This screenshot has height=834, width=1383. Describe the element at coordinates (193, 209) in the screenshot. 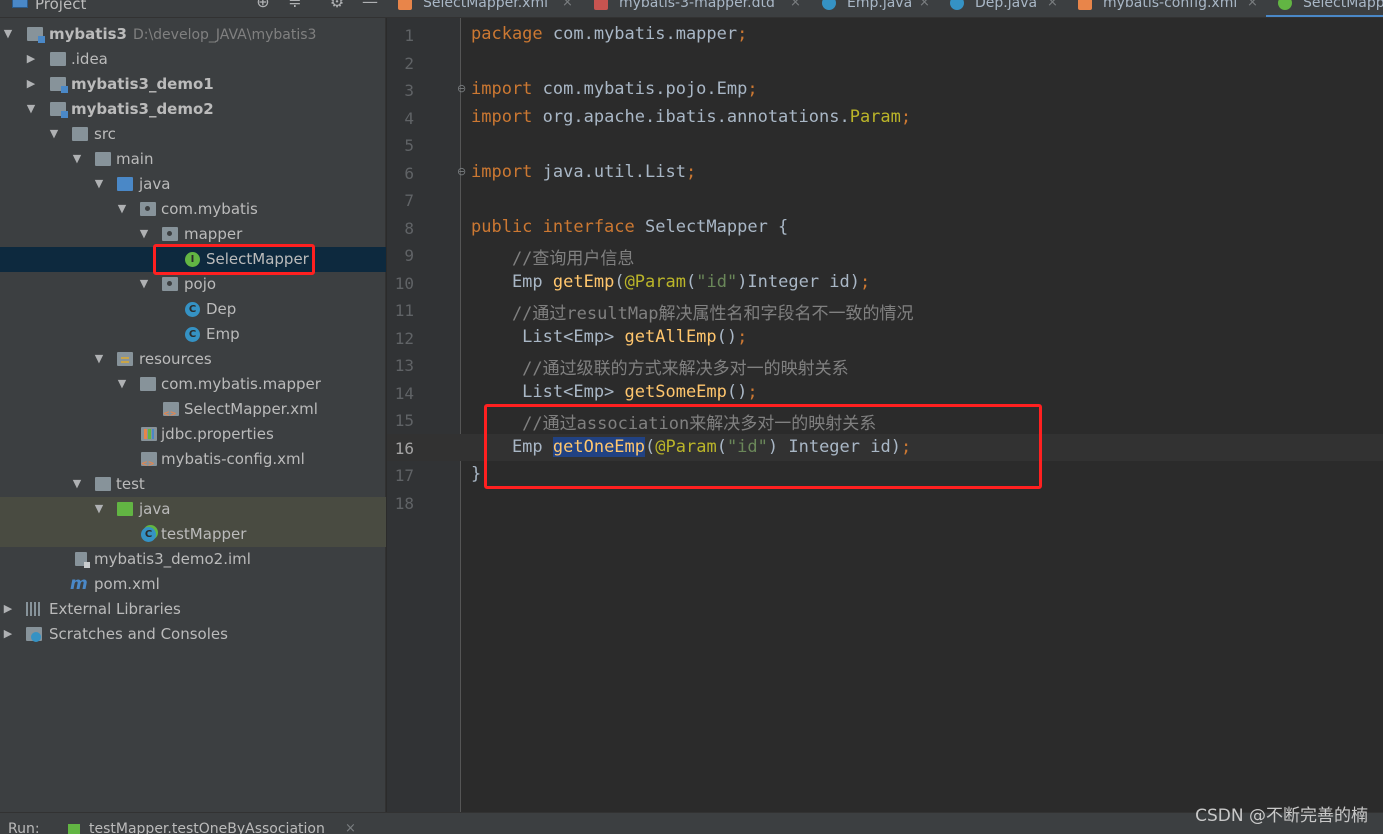

I see `tree-item-com-mybatis: ▼ com.mybatis` at that location.